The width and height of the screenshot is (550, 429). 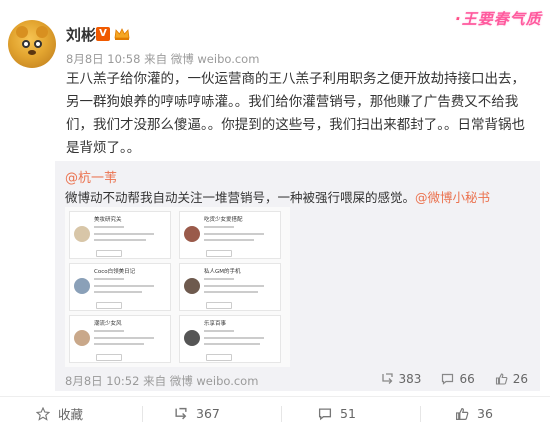 I want to click on image-card: 乐享百事, so click(x=230, y=339).